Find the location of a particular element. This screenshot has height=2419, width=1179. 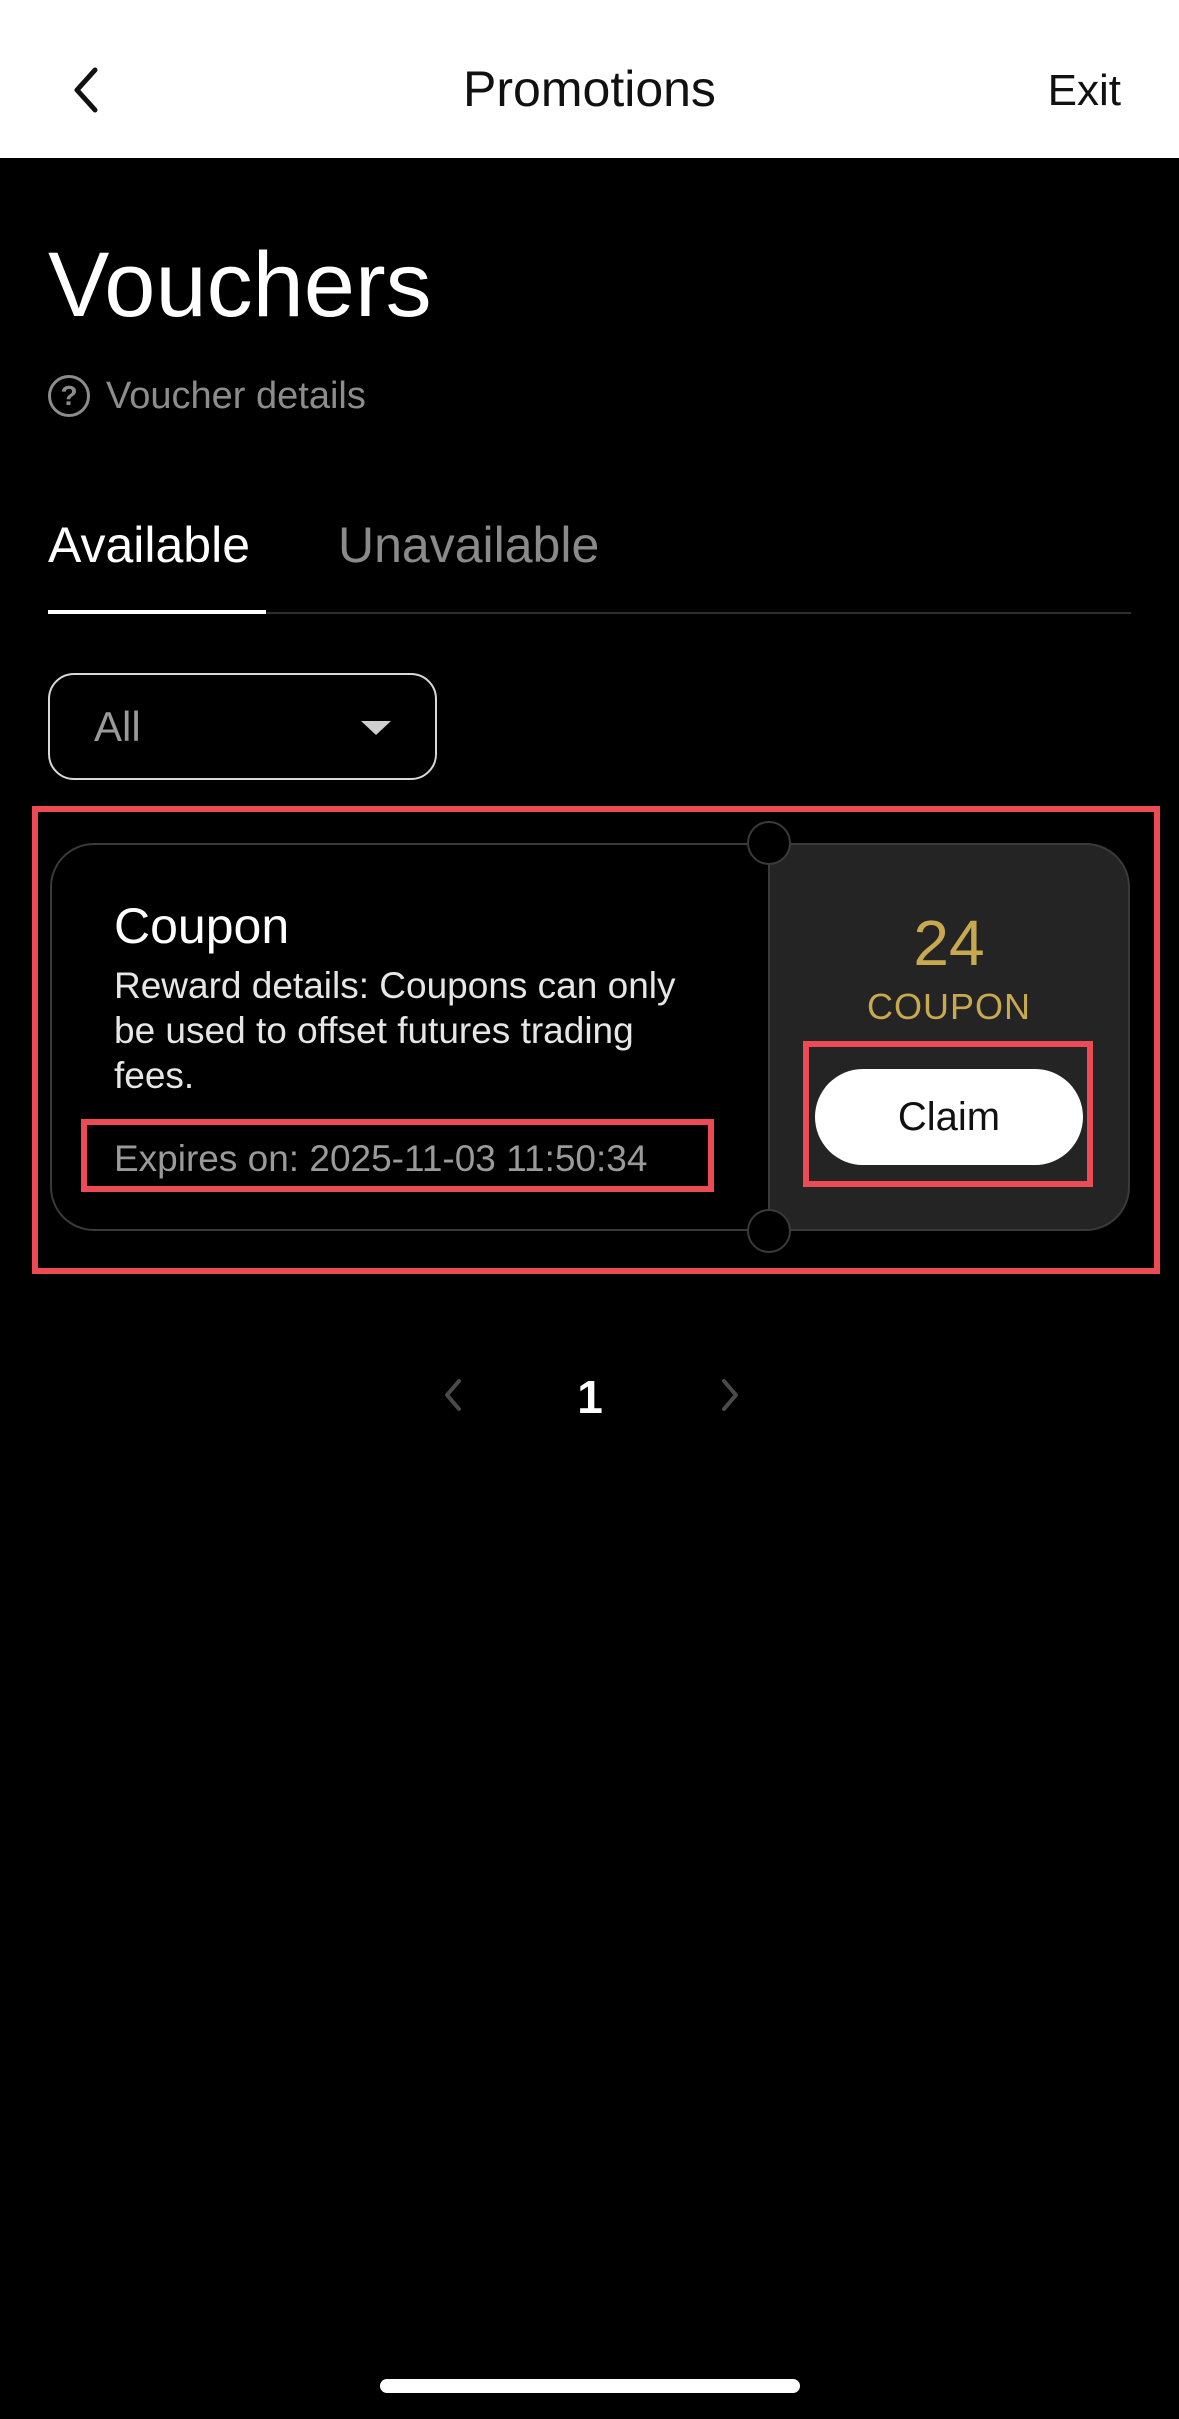

caret-down-icon is located at coordinates (376, 728).